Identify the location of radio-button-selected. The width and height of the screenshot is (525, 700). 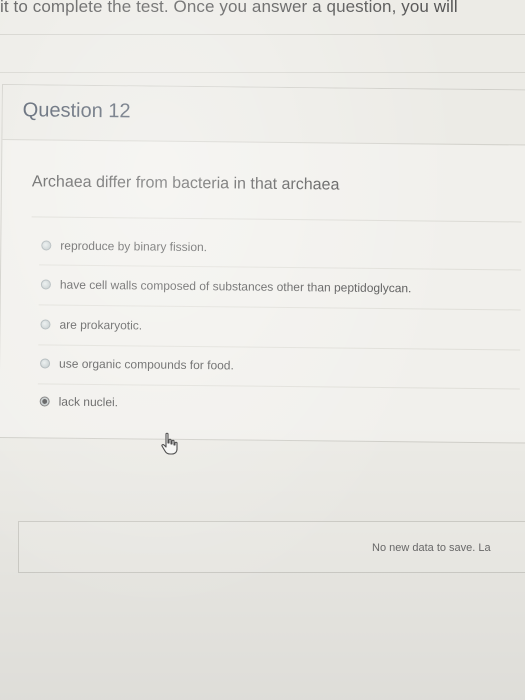
(44, 401).